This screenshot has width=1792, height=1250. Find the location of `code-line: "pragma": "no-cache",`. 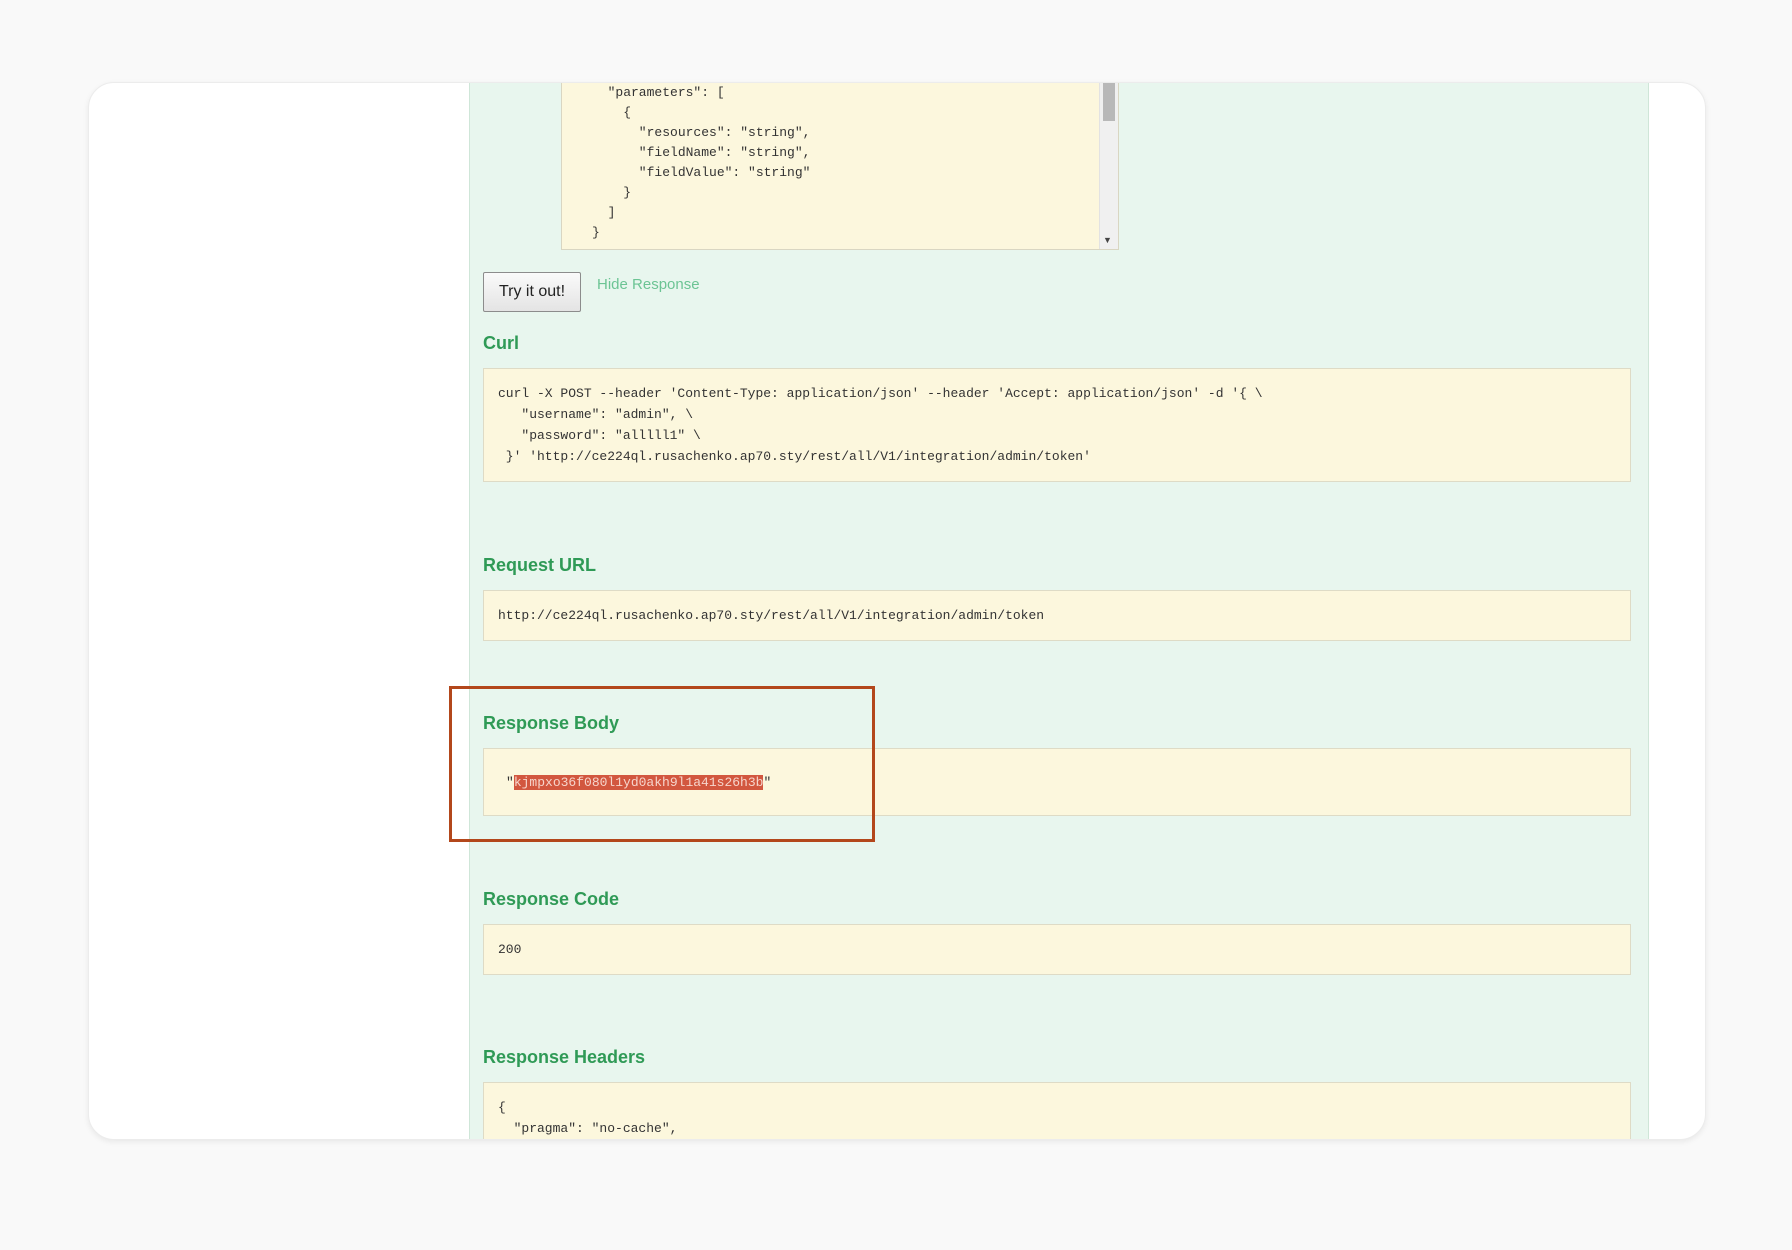

code-line: "pragma": "no-cache", is located at coordinates (588, 1128).